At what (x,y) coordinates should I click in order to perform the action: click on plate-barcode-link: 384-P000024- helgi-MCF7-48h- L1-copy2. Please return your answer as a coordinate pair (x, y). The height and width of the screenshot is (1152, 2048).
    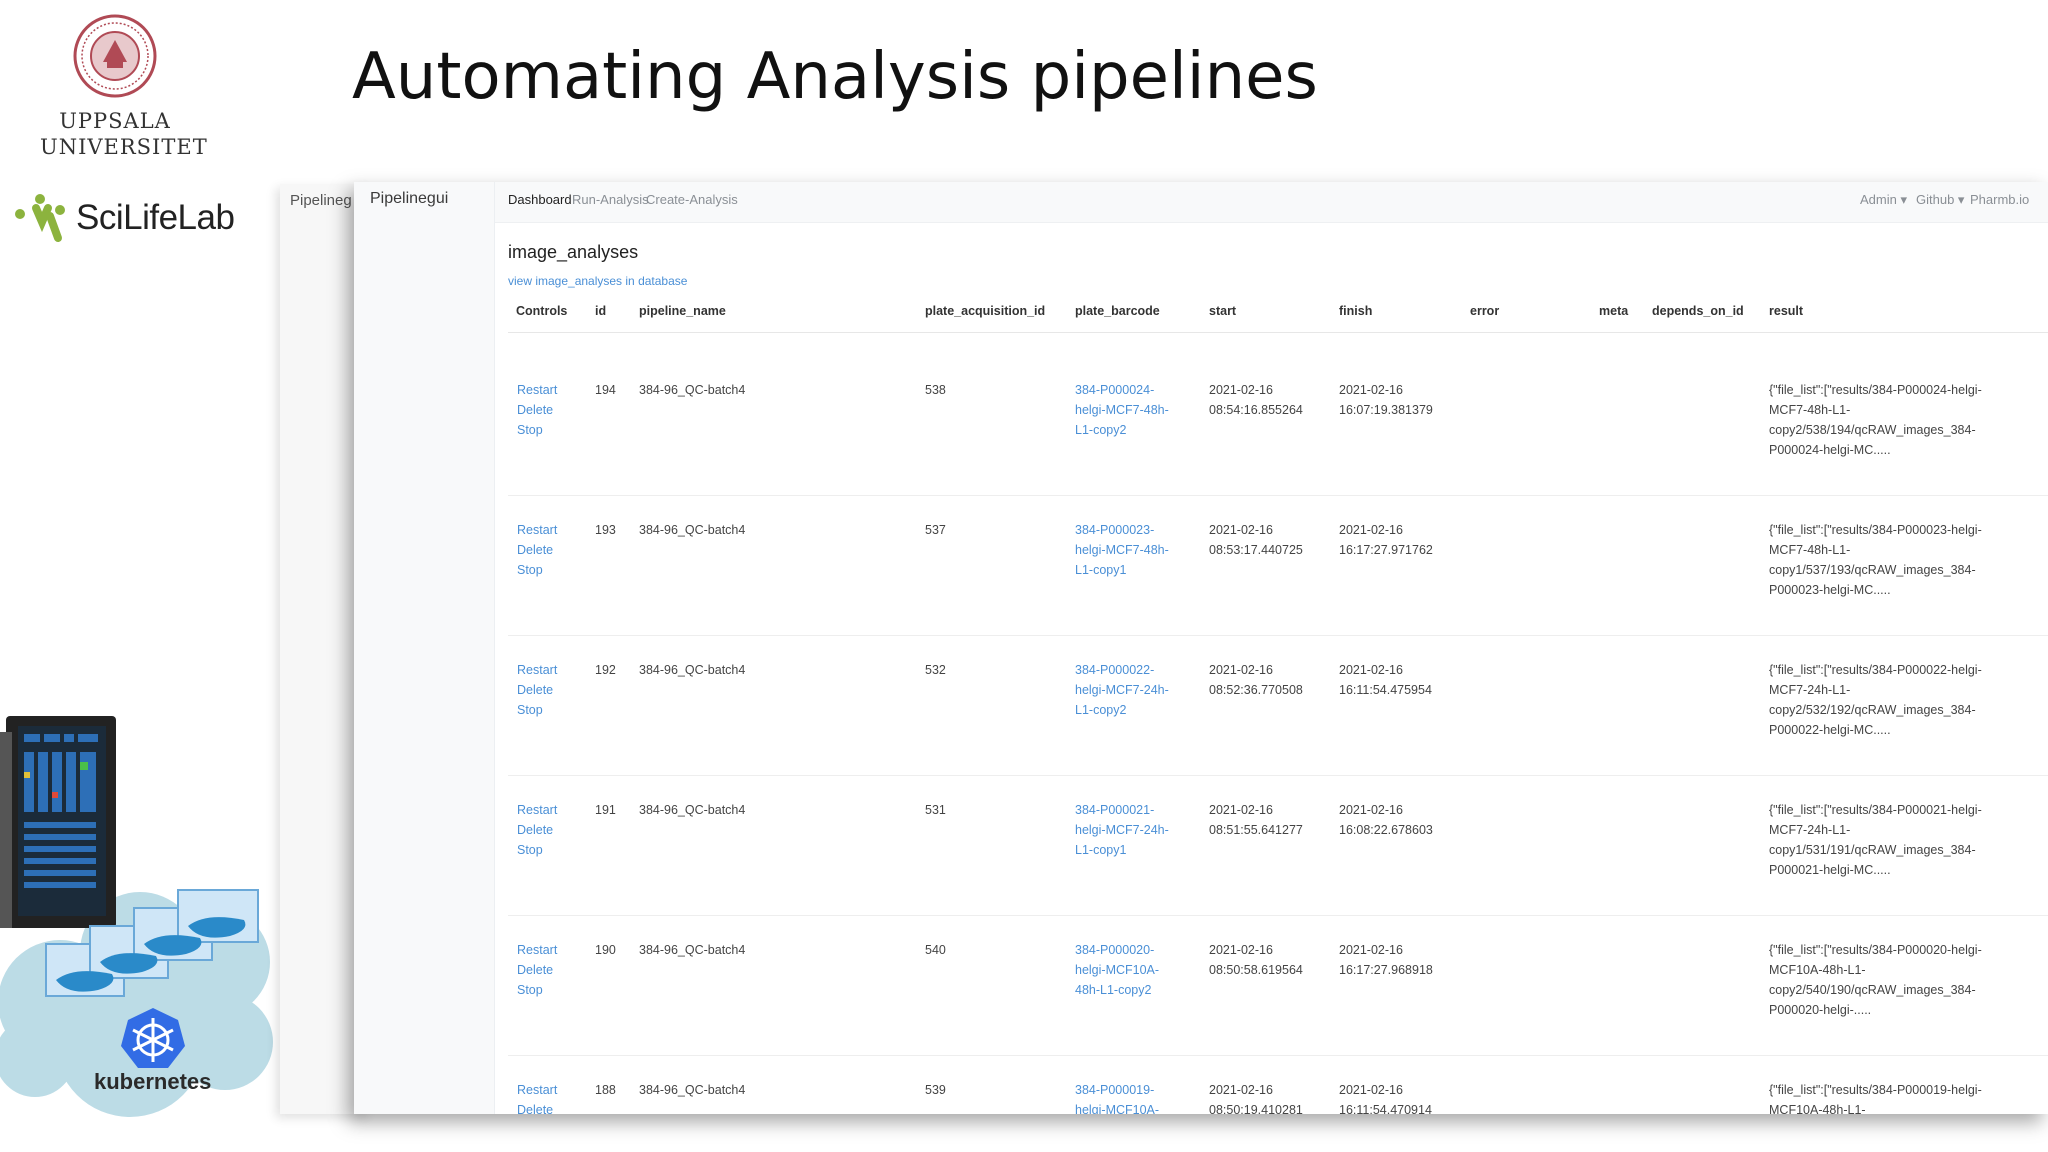
    Looking at the image, I should click on (1122, 410).